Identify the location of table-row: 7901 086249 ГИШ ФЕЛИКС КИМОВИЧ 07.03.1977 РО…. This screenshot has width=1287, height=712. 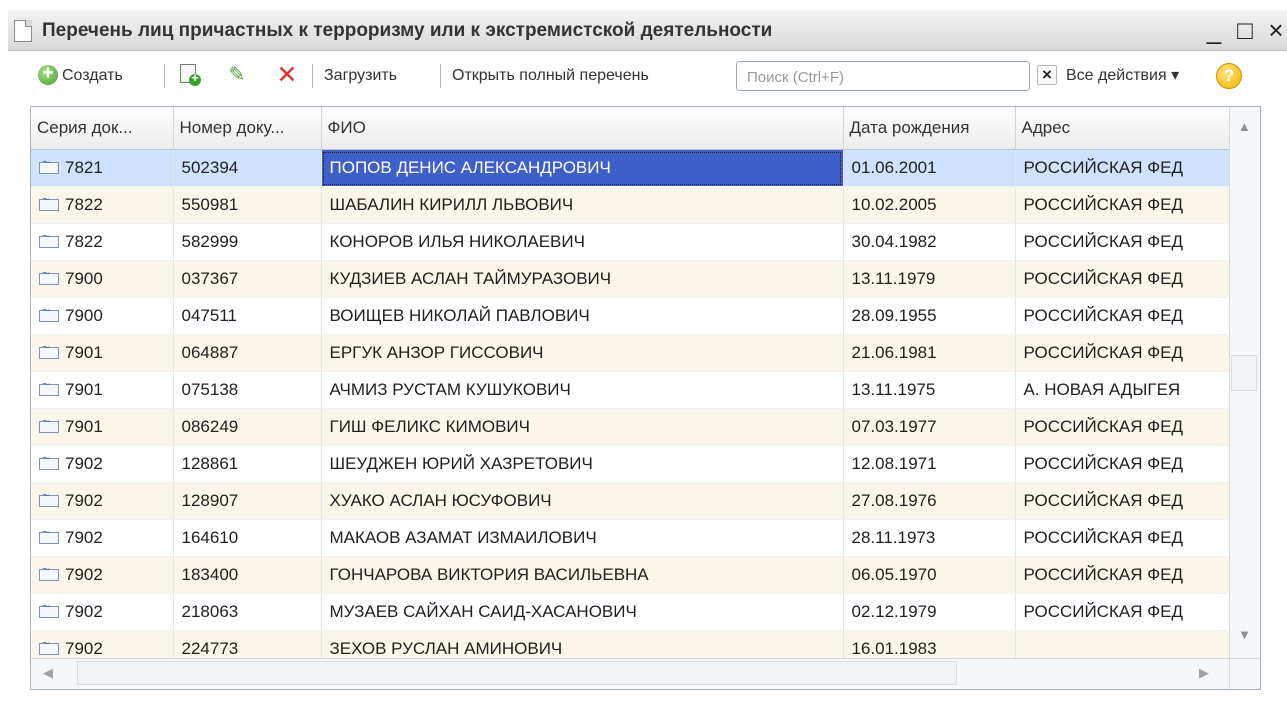
(631, 427).